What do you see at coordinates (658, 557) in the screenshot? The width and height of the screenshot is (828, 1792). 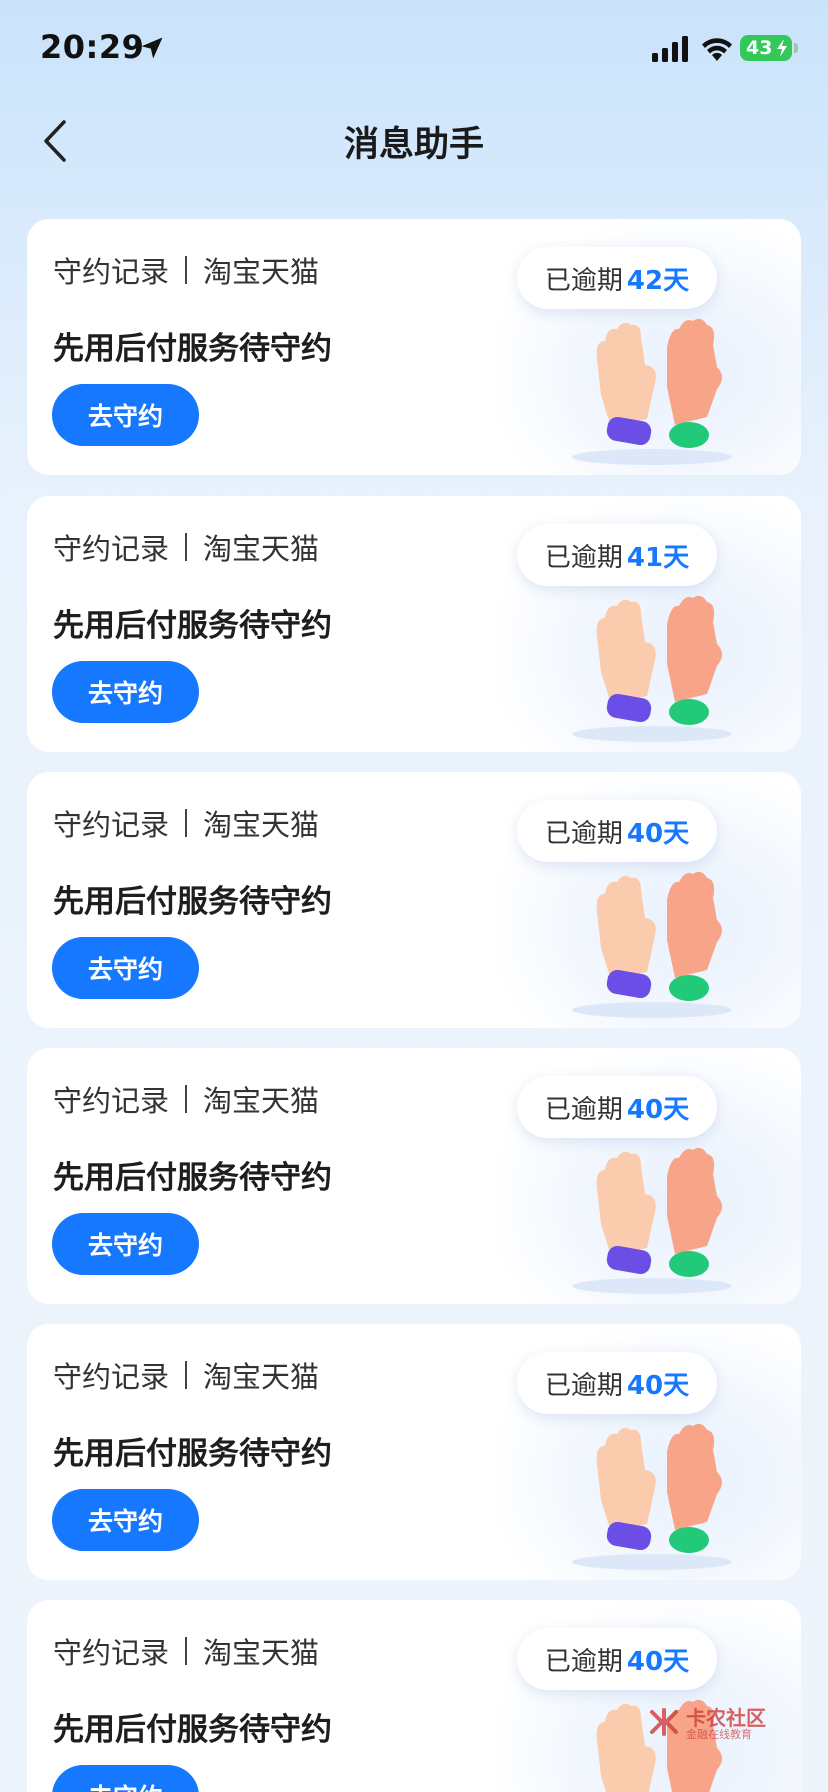 I see `overdue-days: 41天` at bounding box center [658, 557].